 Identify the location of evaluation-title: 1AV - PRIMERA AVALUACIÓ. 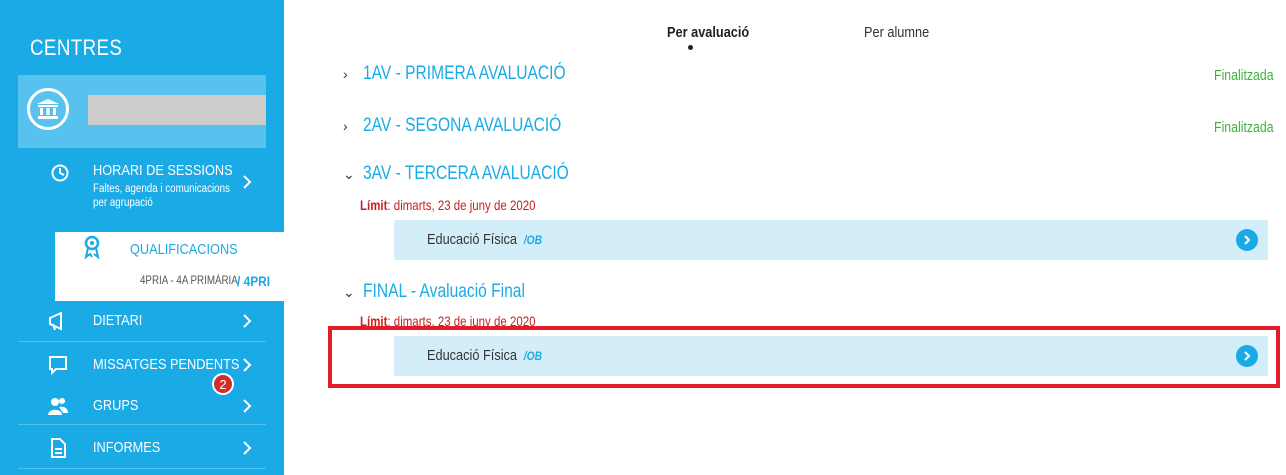
(464, 73).